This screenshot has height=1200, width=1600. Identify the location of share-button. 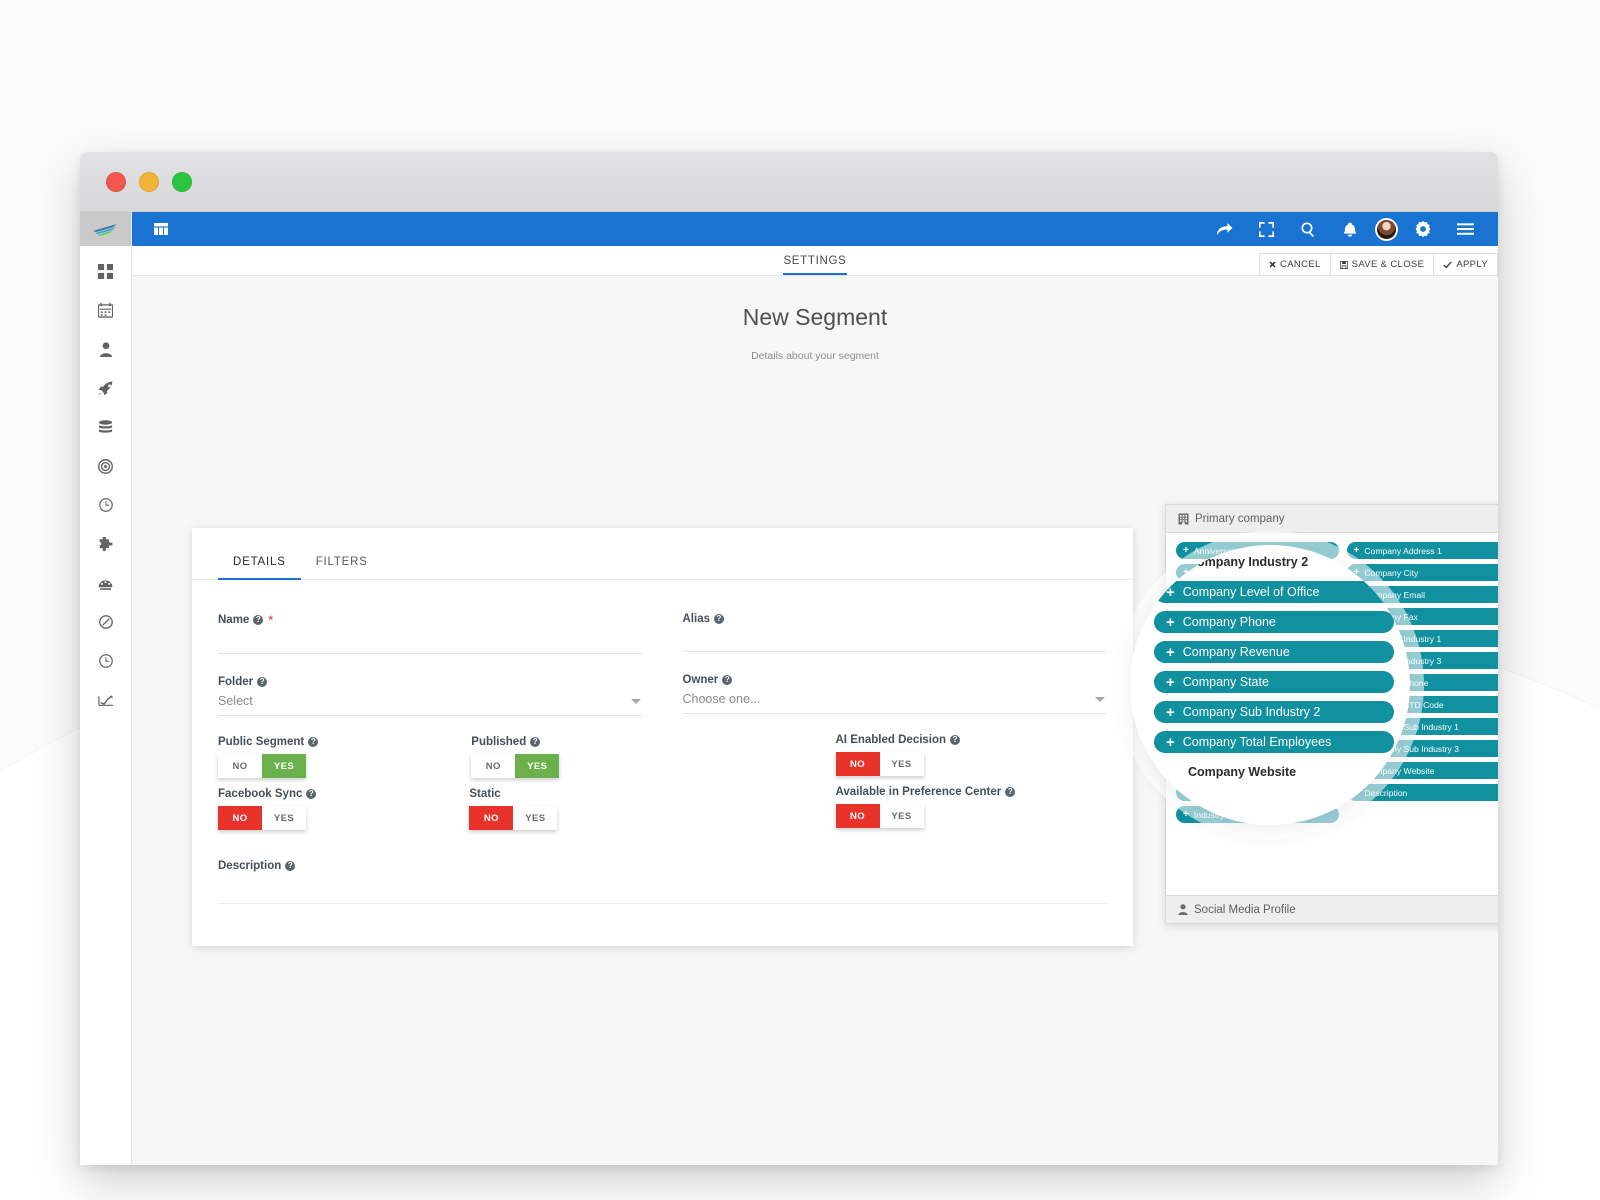
(1224, 229).